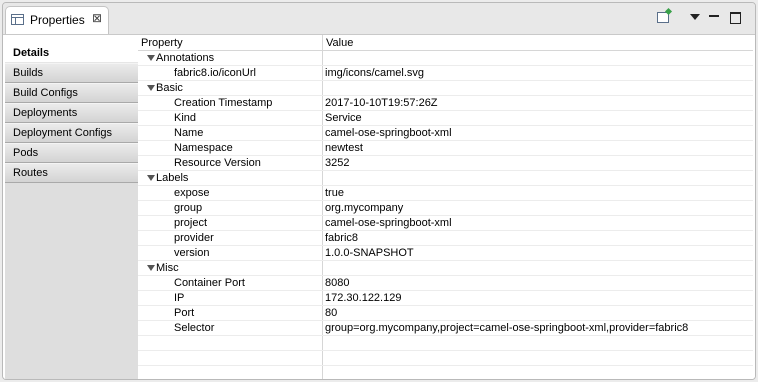 The image size is (758, 382). I want to click on property-value: 2017-10-10T19:57:26Z, so click(381, 103).